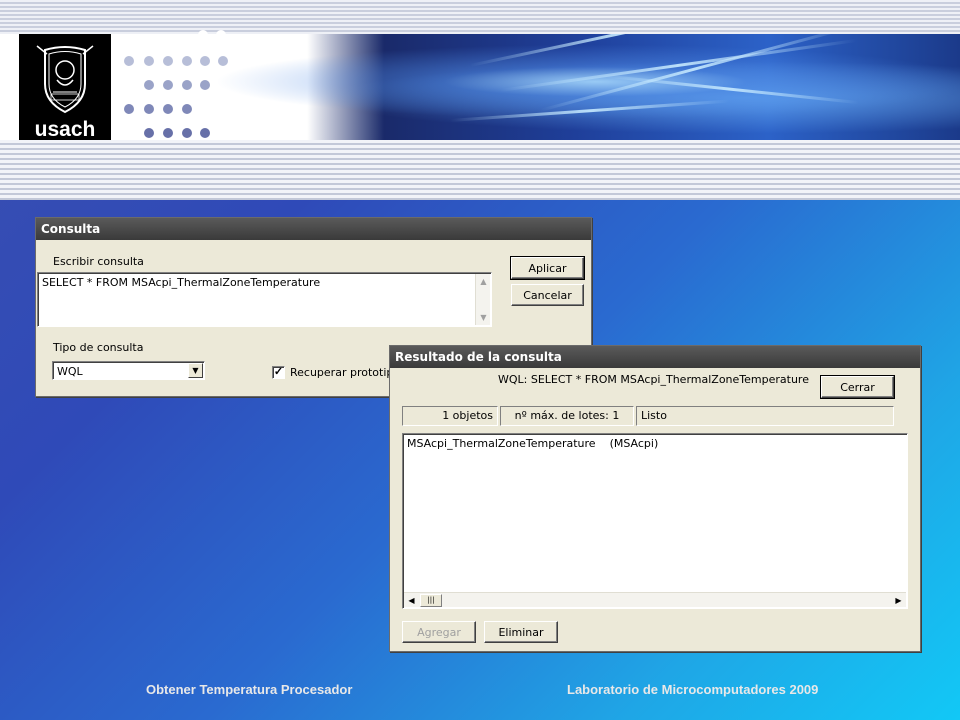 The height and width of the screenshot is (720, 960). What do you see at coordinates (857, 387) in the screenshot?
I see `close-button: Cerrar` at bounding box center [857, 387].